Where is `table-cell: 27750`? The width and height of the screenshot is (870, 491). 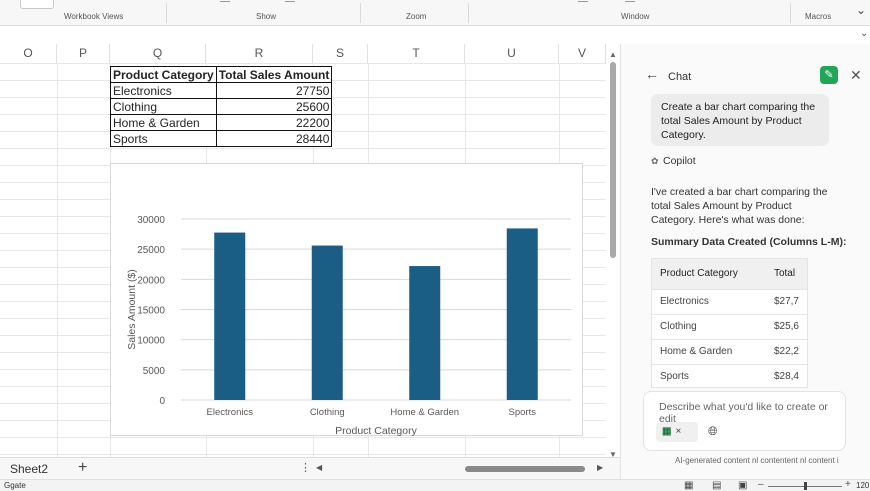 table-cell: 27750 is located at coordinates (274, 90).